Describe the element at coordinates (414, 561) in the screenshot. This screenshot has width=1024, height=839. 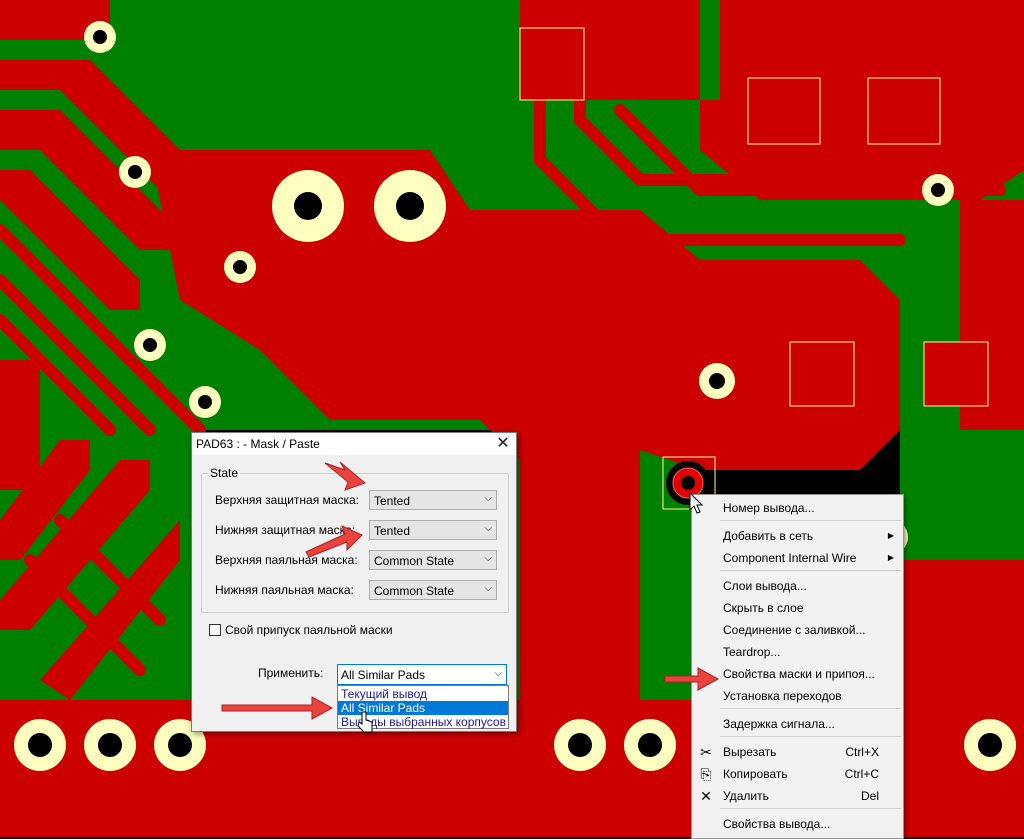
I see `top-paste-mask-value: Common State` at that location.